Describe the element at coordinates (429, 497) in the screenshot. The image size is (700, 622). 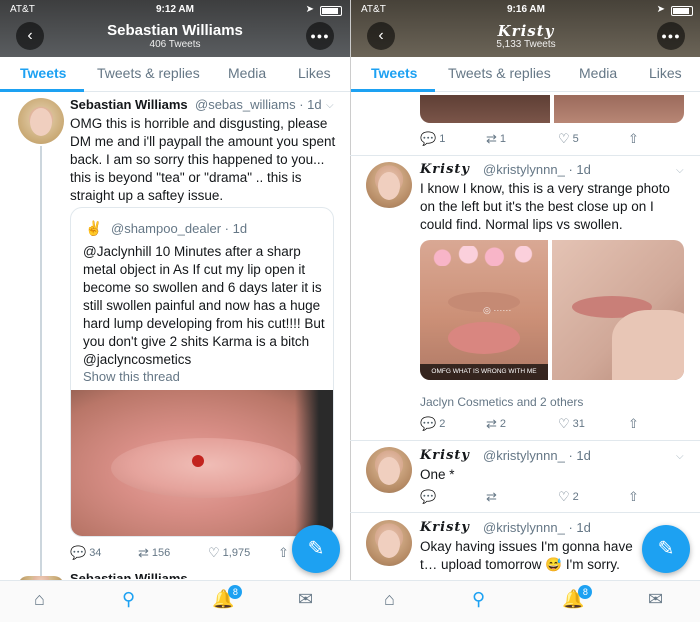
I see `reply-button: 💬` at that location.